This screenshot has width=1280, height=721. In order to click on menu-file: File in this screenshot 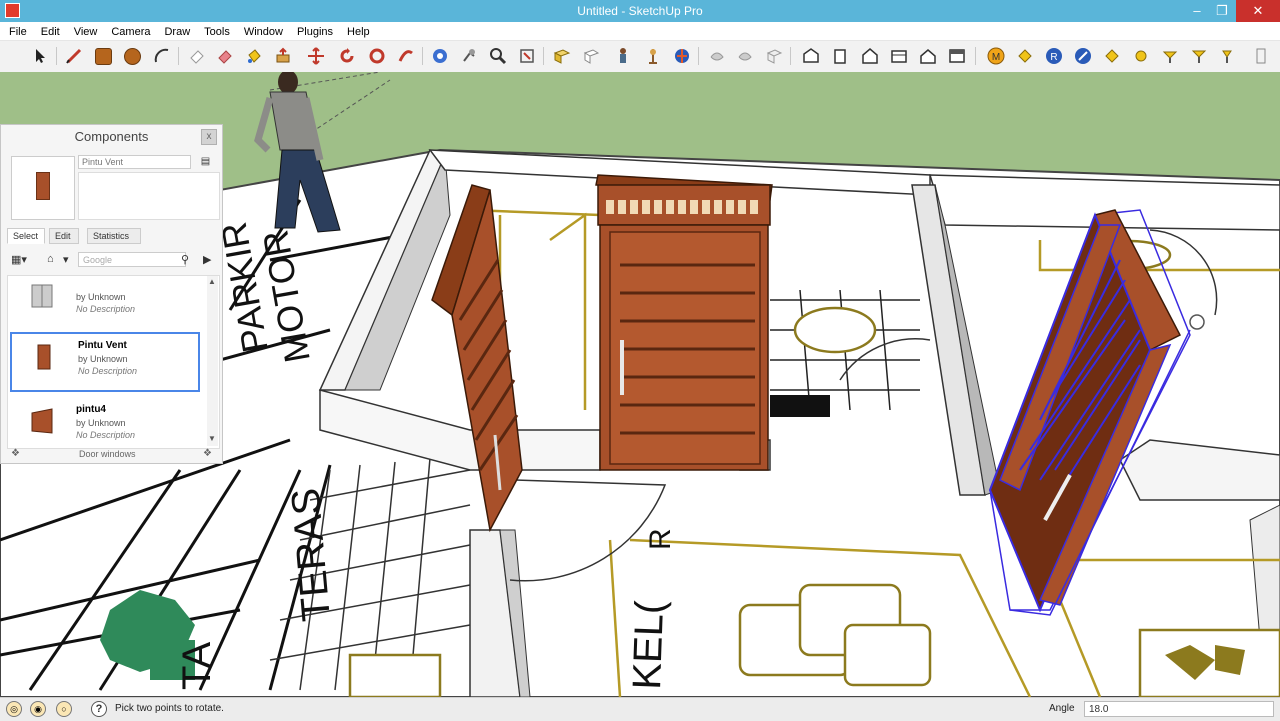, I will do `click(17, 30)`.